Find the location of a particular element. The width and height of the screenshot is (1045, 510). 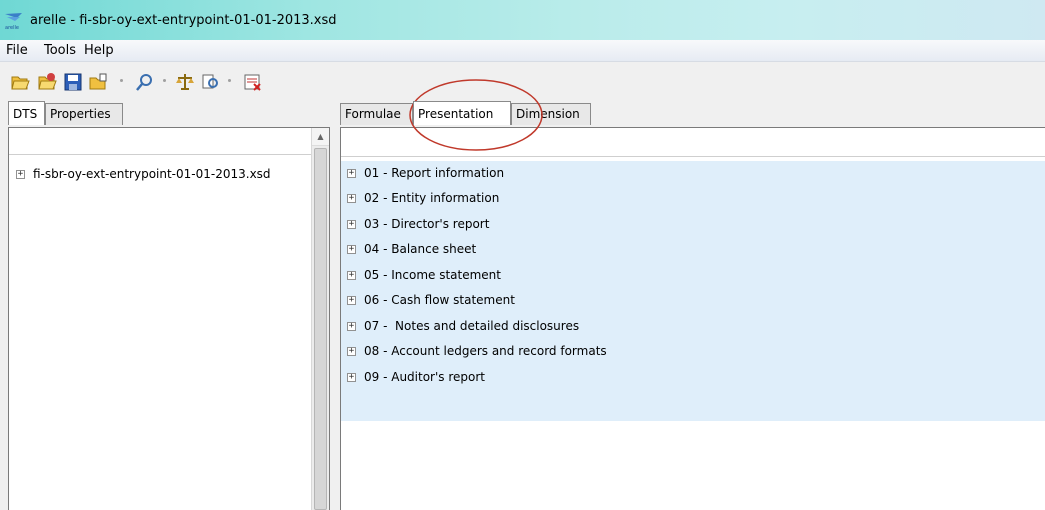

tree-header is located at coordinates (161, 141).